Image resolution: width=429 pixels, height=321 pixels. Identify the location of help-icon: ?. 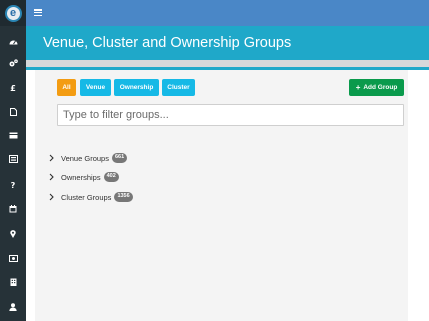
(13, 185).